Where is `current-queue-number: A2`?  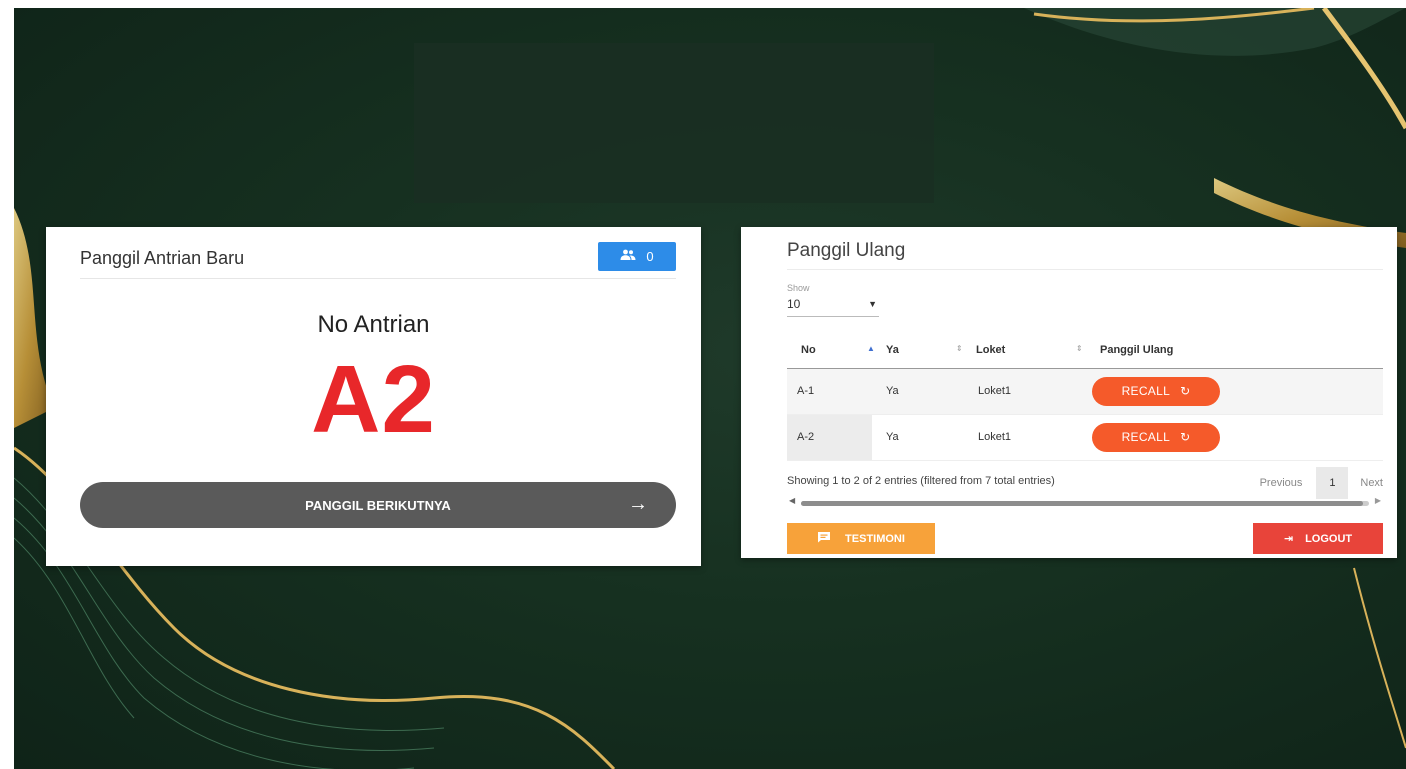 current-queue-number: A2 is located at coordinates (373, 399).